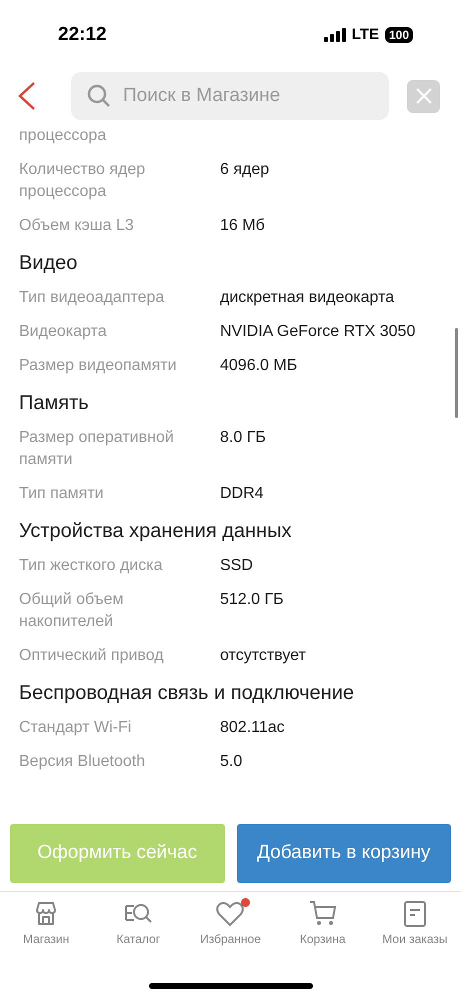 This screenshot has width=461, height=999. Describe the element at coordinates (92, 656) in the screenshot. I see `spec-label: Оптический привод` at that location.